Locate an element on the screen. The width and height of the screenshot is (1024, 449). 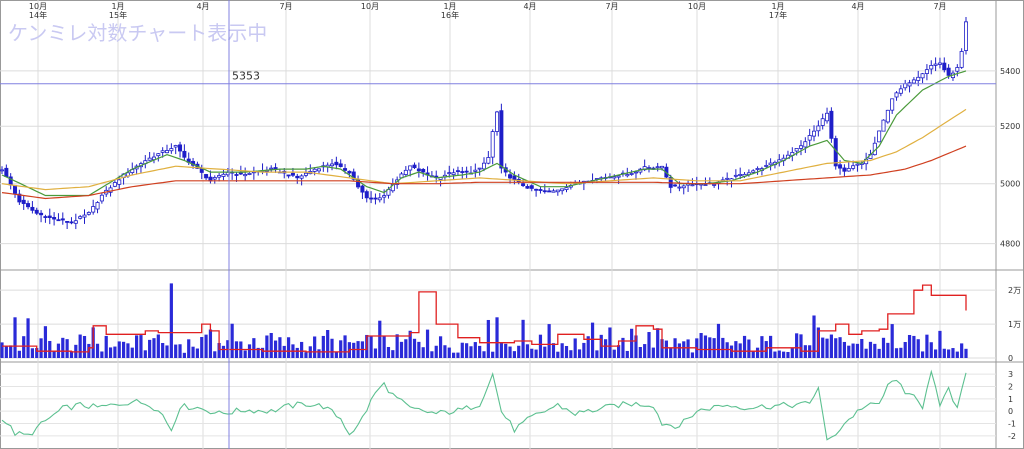
oscillator-y-tick-label: -2 is located at coordinates (1012, 436).